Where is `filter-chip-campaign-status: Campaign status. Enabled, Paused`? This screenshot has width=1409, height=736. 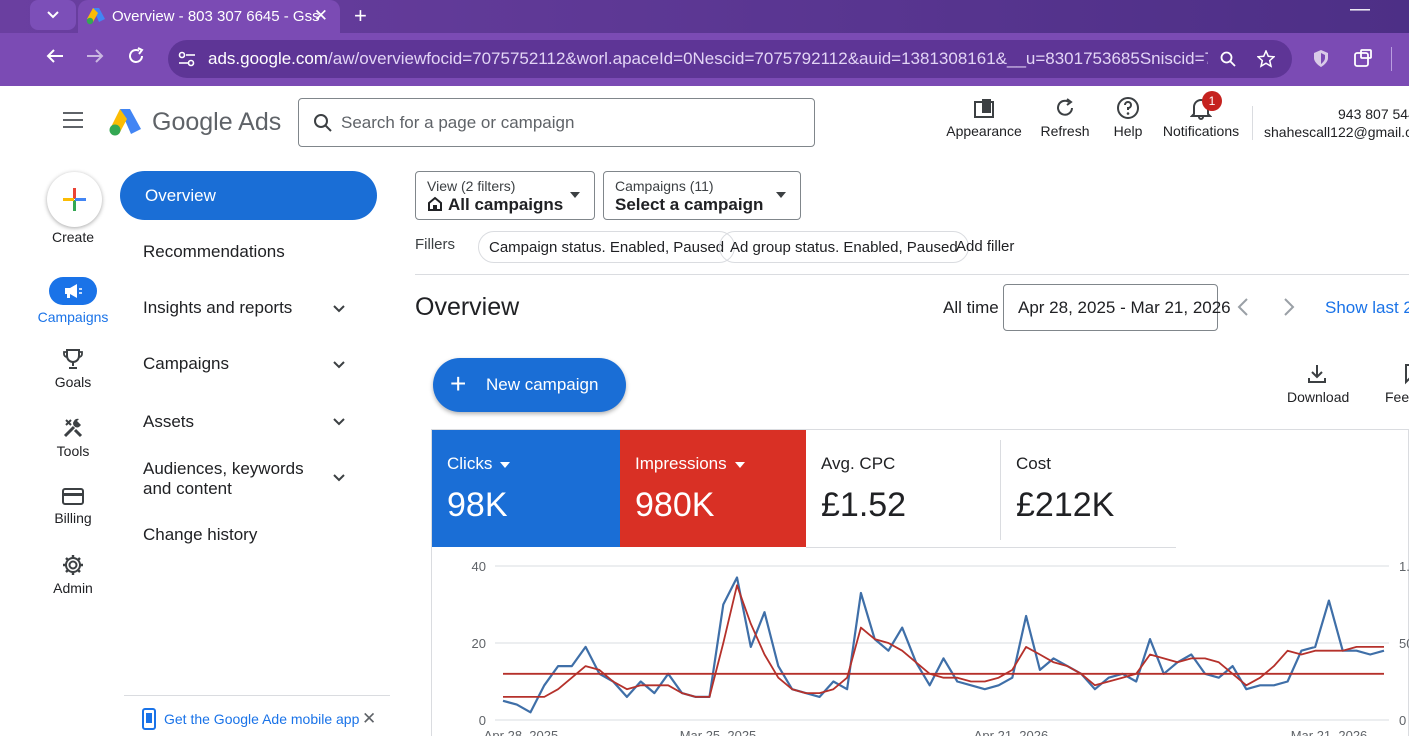
filter-chip-campaign-status: Campaign status. Enabled, Paused is located at coordinates (607, 247).